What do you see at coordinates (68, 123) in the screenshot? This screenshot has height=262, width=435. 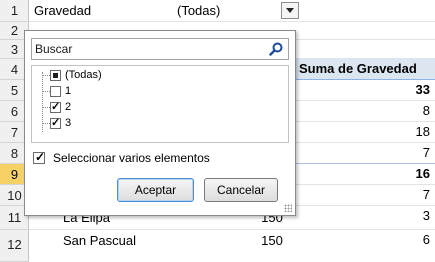 I see `filter-item-label: 3` at bounding box center [68, 123].